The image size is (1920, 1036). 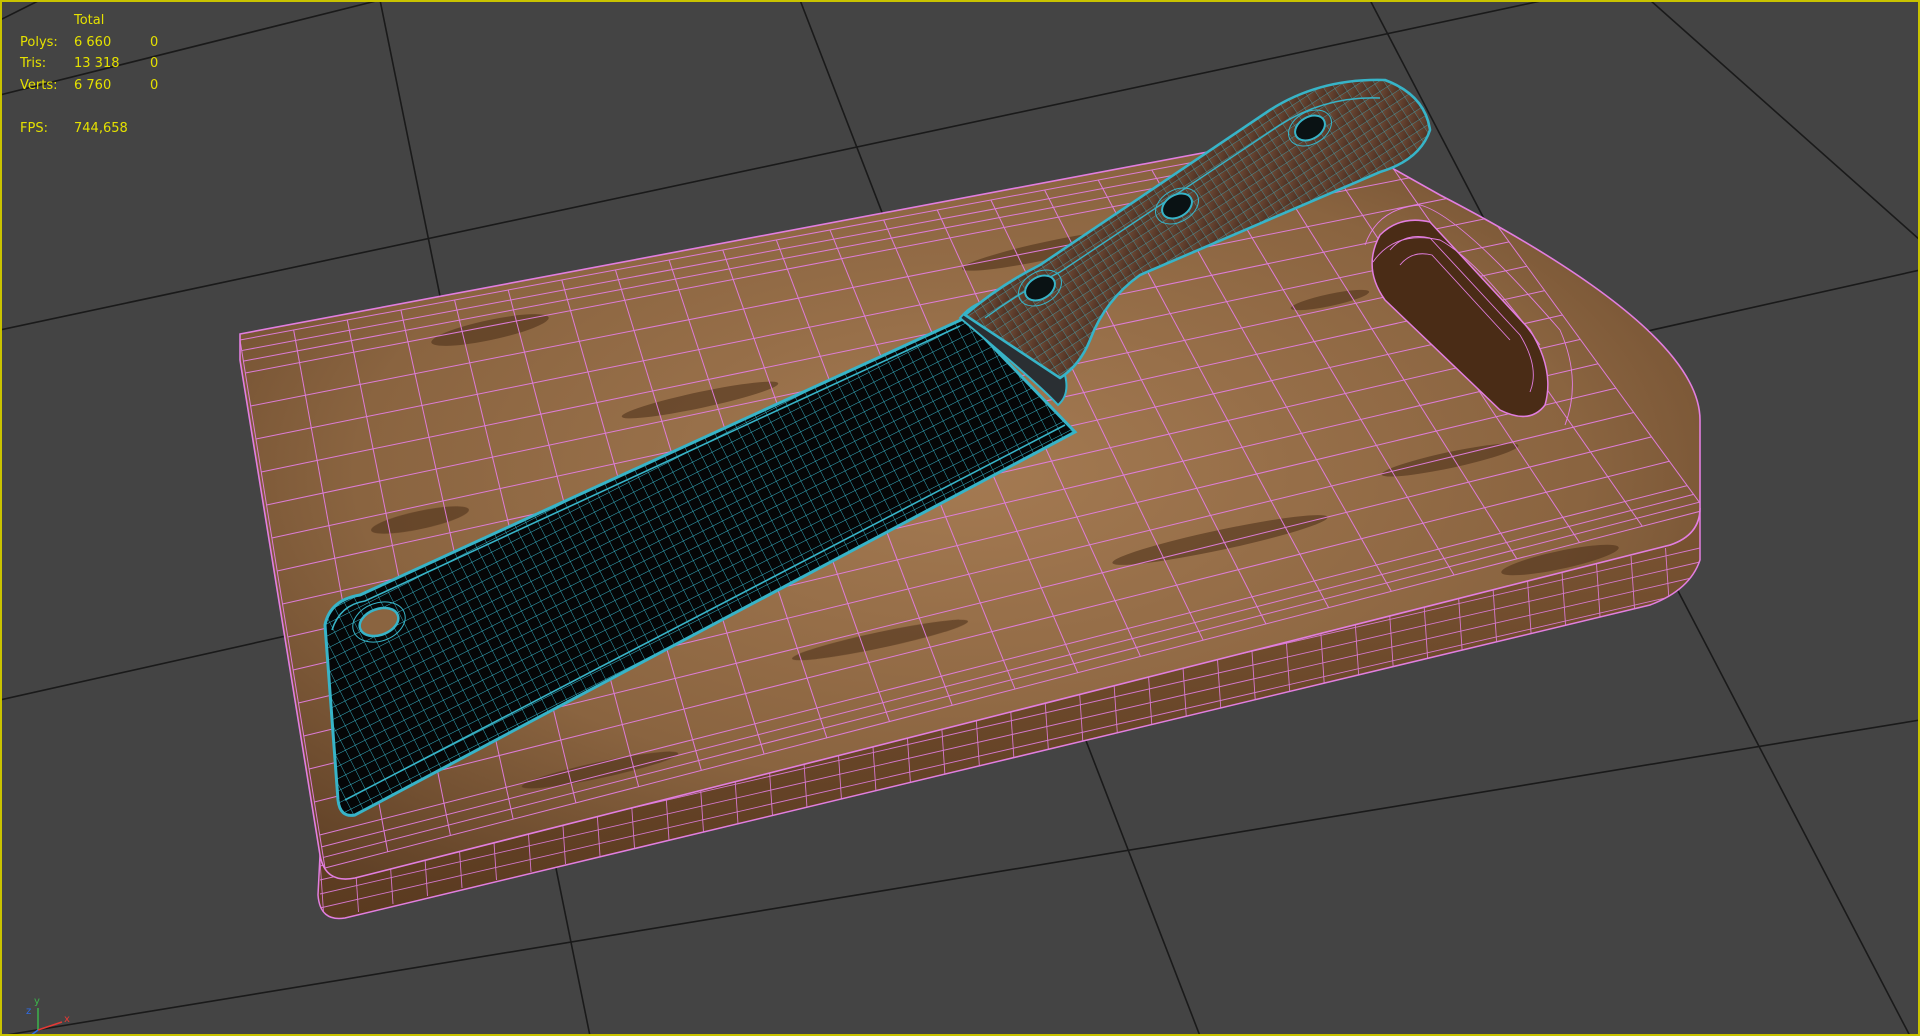 I want to click on stats-total: 6 660, so click(x=93, y=42).